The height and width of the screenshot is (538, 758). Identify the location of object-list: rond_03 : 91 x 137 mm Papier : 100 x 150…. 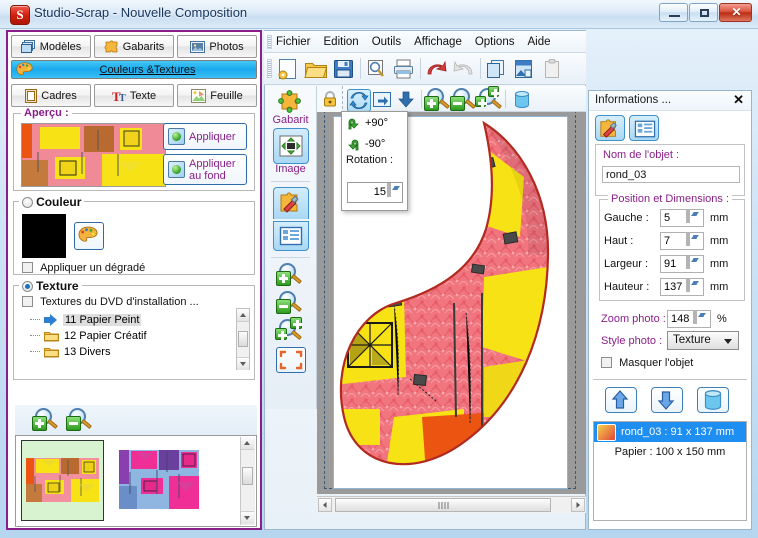
(670, 471).